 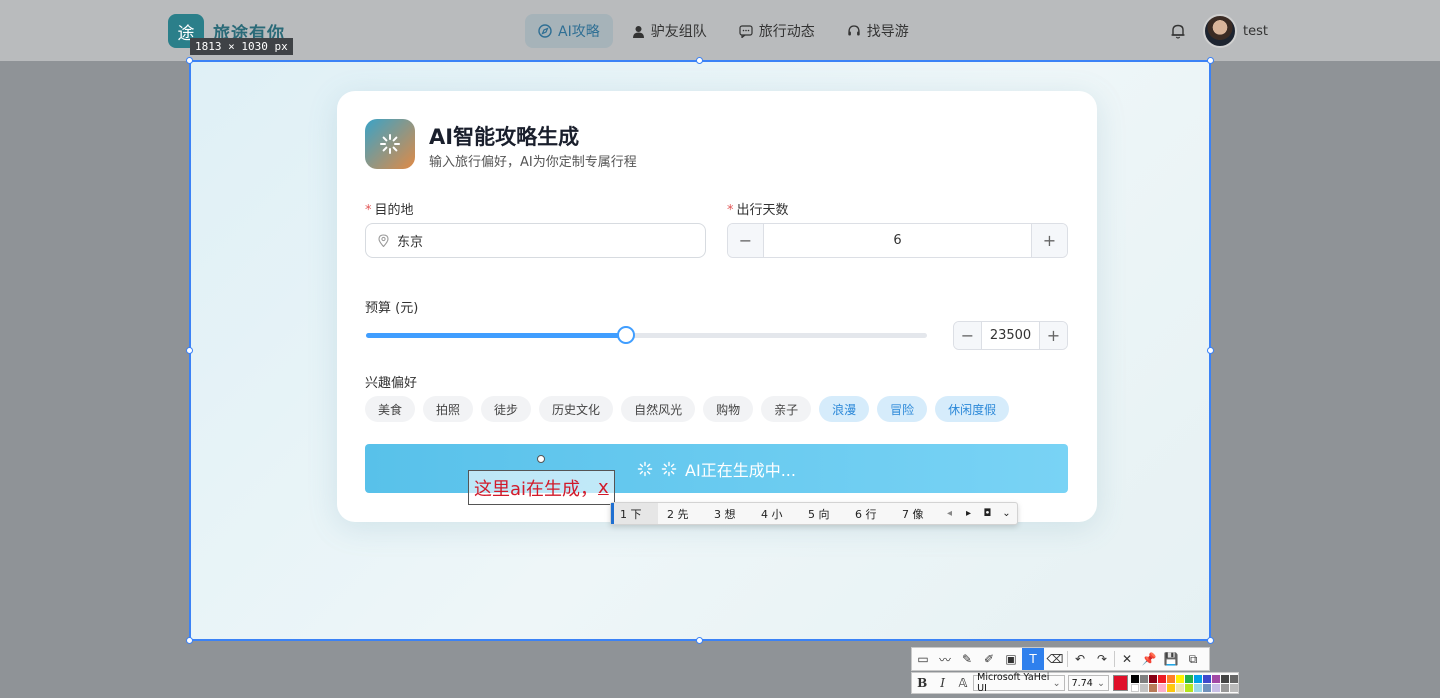 I want to click on required-mark: *, so click(x=368, y=210).